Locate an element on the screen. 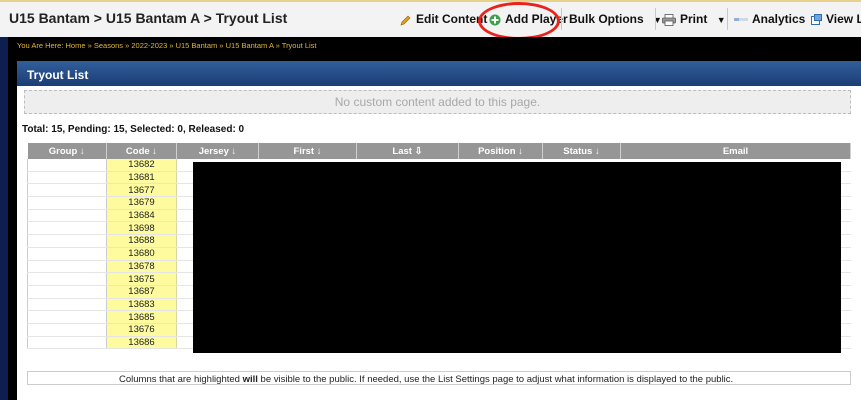  column-header-first: First ↓ is located at coordinates (307, 151).